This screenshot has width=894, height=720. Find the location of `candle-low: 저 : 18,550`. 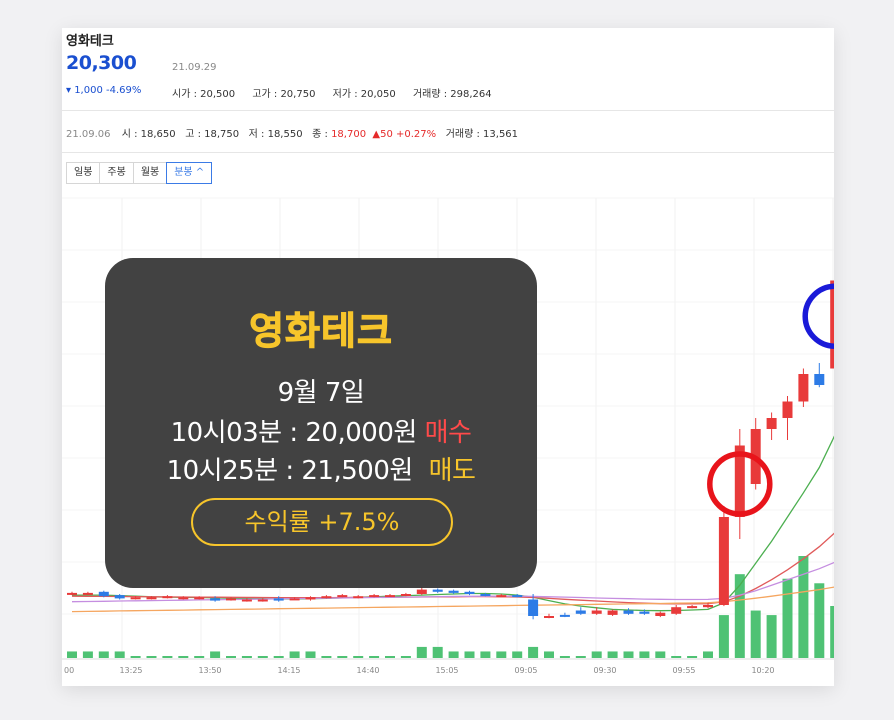

candle-low: 저 : 18,550 is located at coordinates (275, 134).